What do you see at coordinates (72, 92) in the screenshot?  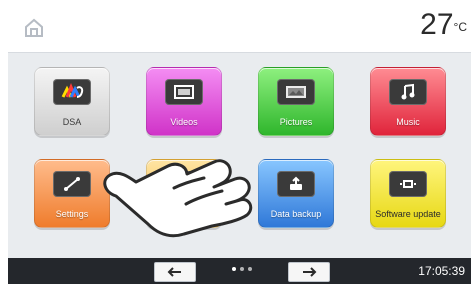 I see `dsa-icon` at bounding box center [72, 92].